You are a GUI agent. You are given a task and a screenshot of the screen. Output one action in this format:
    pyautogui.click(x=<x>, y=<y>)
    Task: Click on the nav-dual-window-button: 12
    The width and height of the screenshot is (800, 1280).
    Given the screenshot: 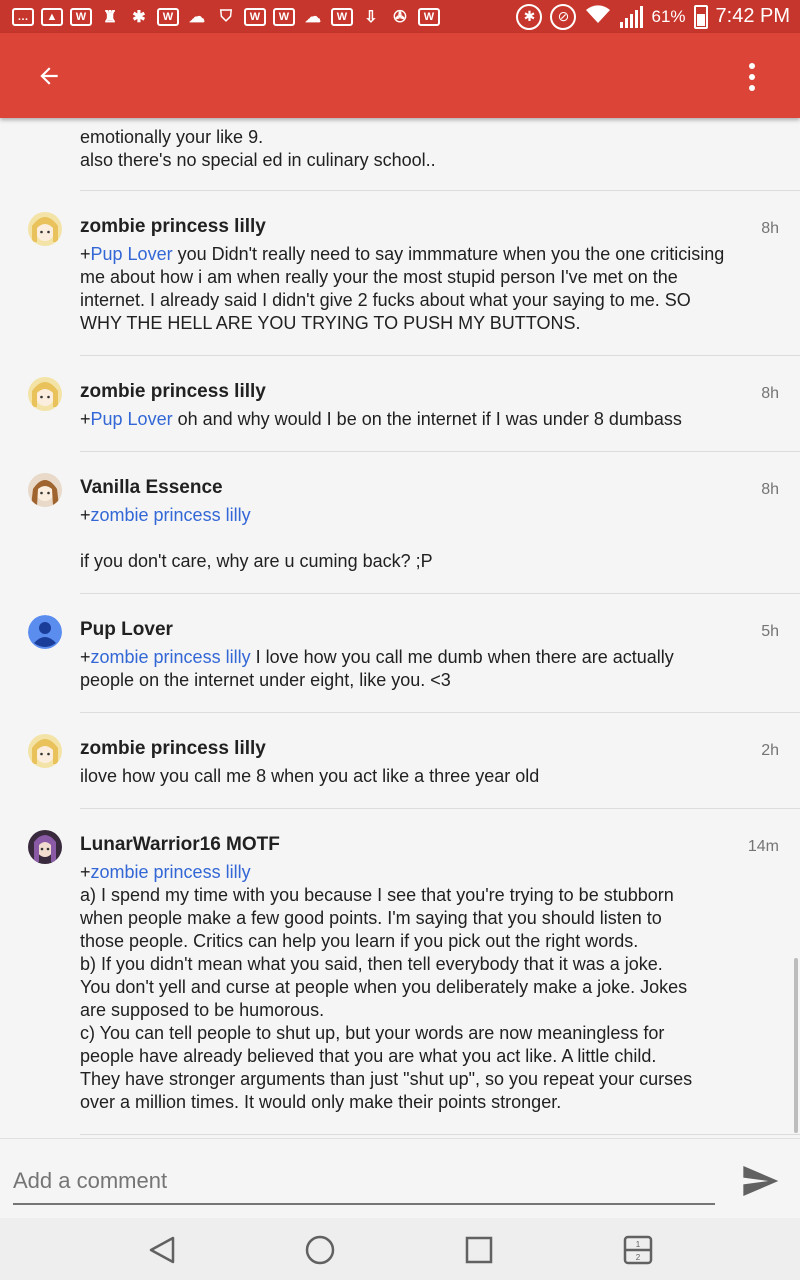 What is the action you would take?
    pyautogui.click(x=638, y=1250)
    